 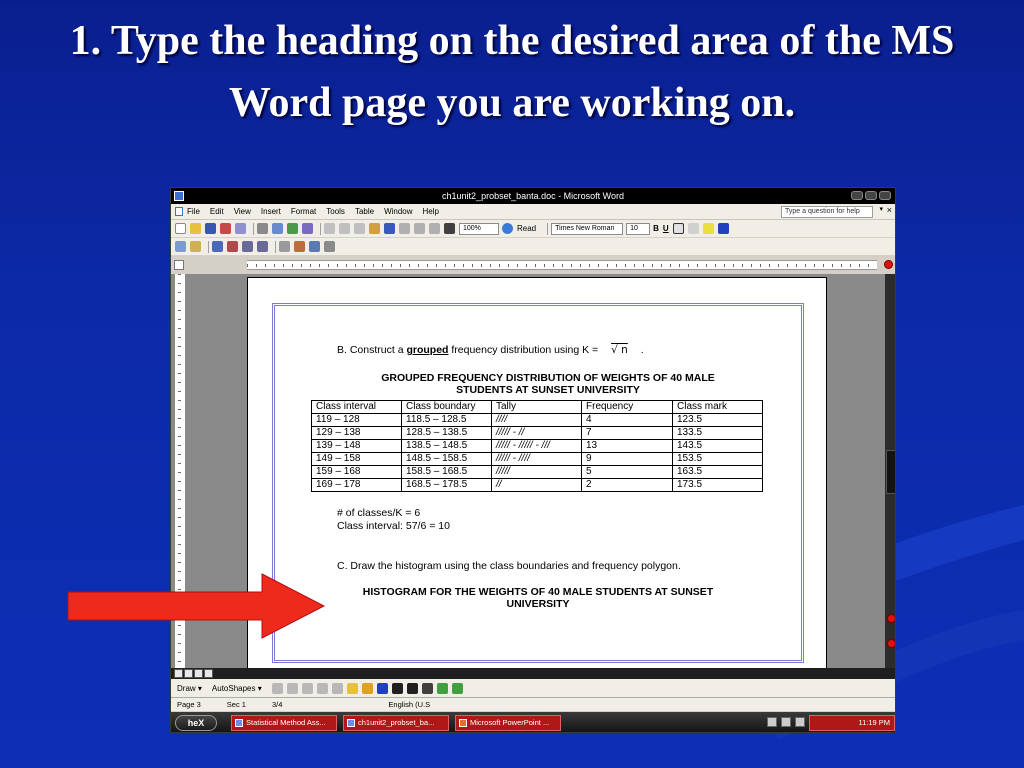 I want to click on hyperlink-icon, so click(x=419, y=228).